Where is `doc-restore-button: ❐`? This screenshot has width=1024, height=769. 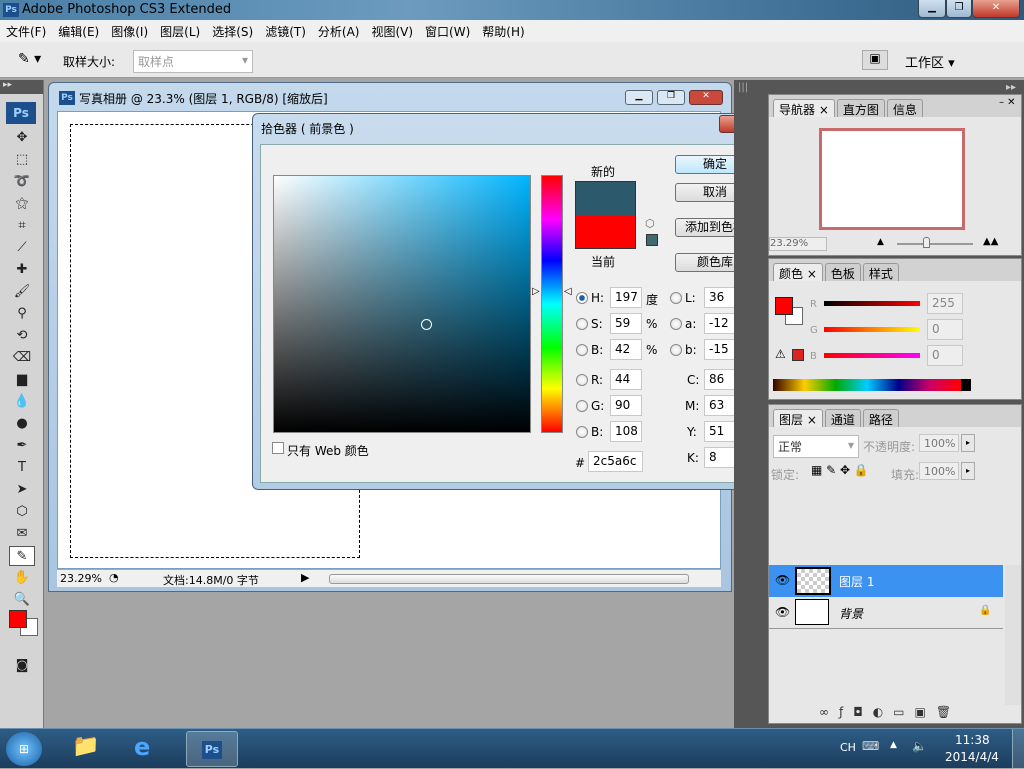
doc-restore-button: ❐ is located at coordinates (671, 97).